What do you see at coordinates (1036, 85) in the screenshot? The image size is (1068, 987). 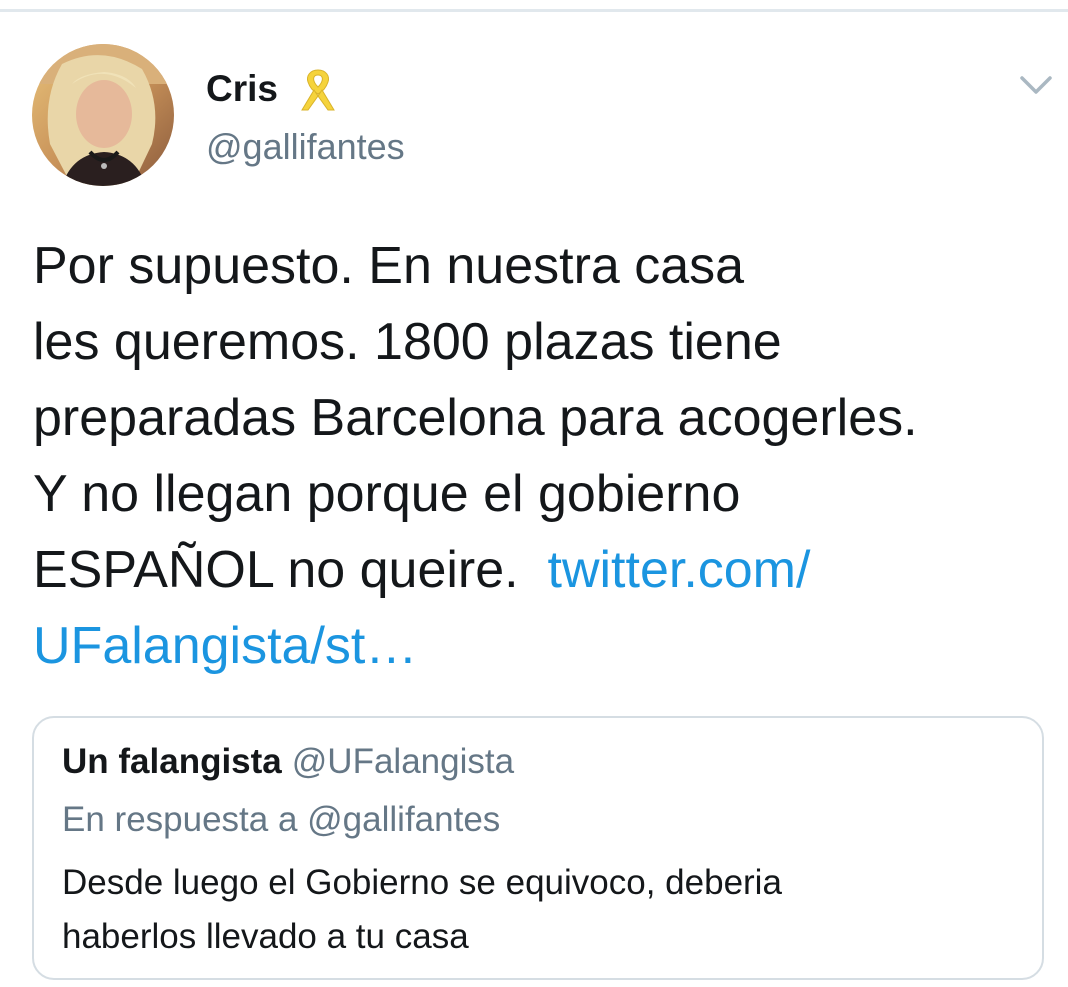 I see `chevron-down-icon` at bounding box center [1036, 85].